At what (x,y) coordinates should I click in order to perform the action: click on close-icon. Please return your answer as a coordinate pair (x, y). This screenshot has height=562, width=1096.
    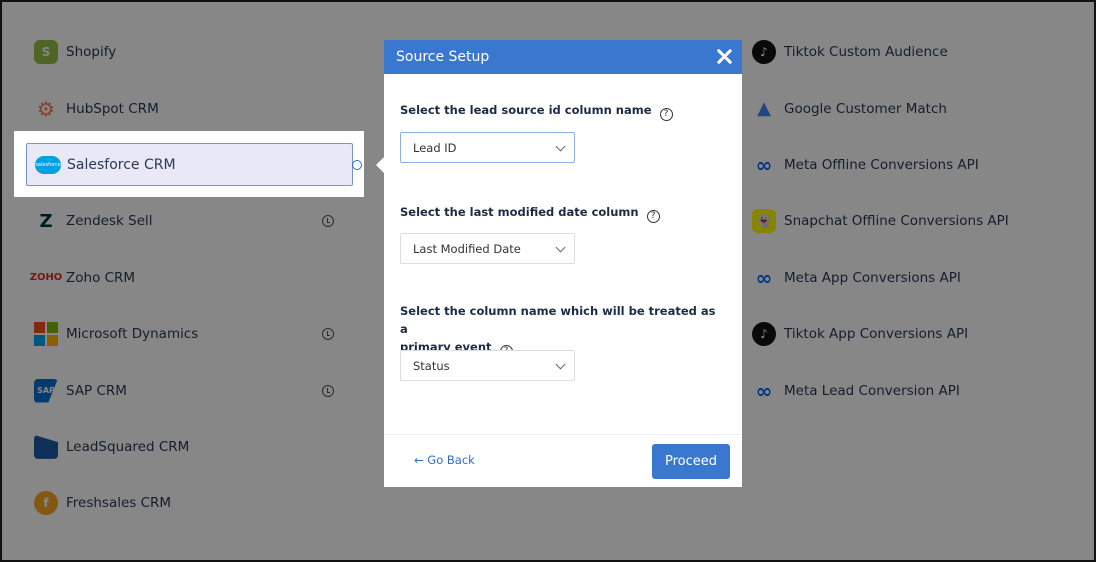
    Looking at the image, I should click on (724, 56).